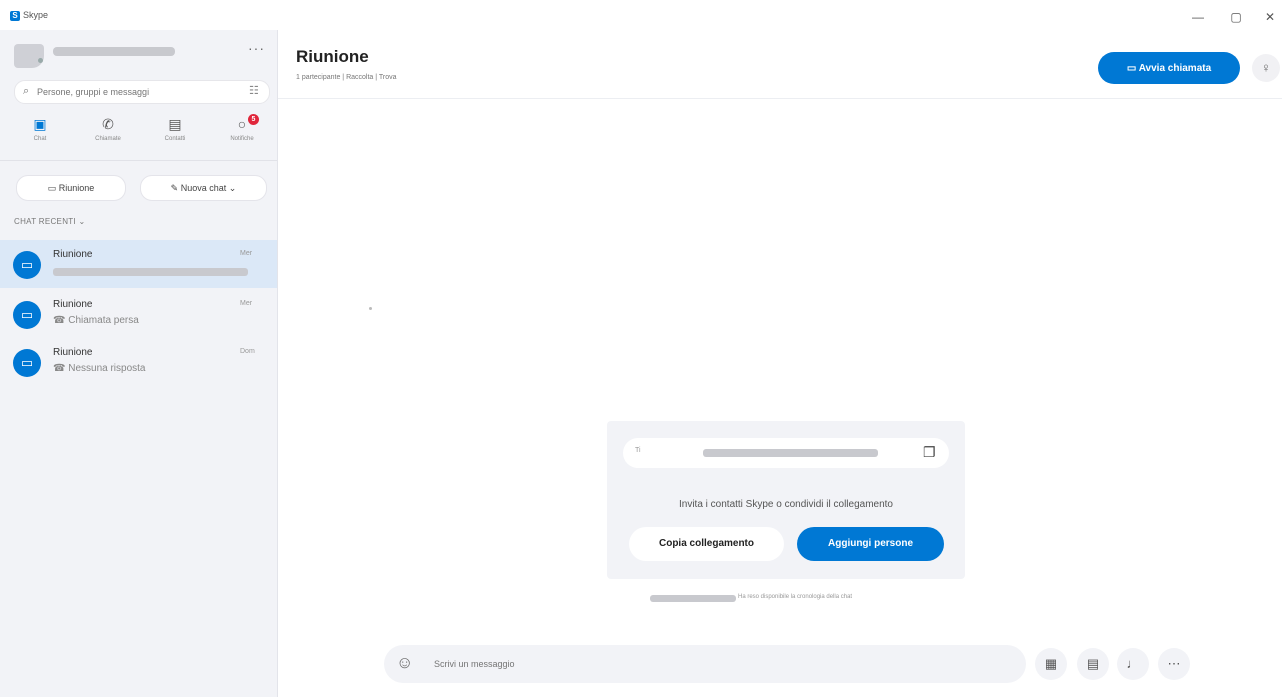 This screenshot has height=697, width=1282. I want to click on skype-logo-icon: S, so click(15, 16).